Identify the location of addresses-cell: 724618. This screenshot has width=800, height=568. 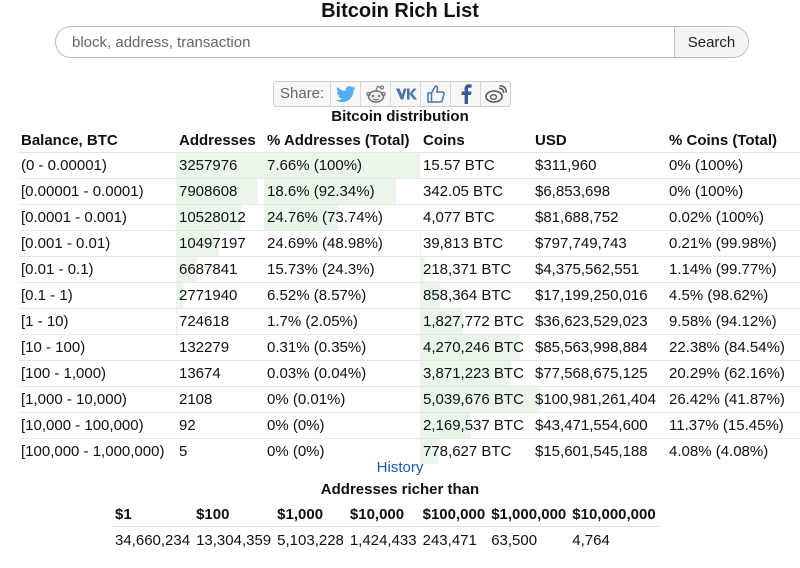
(220, 321).